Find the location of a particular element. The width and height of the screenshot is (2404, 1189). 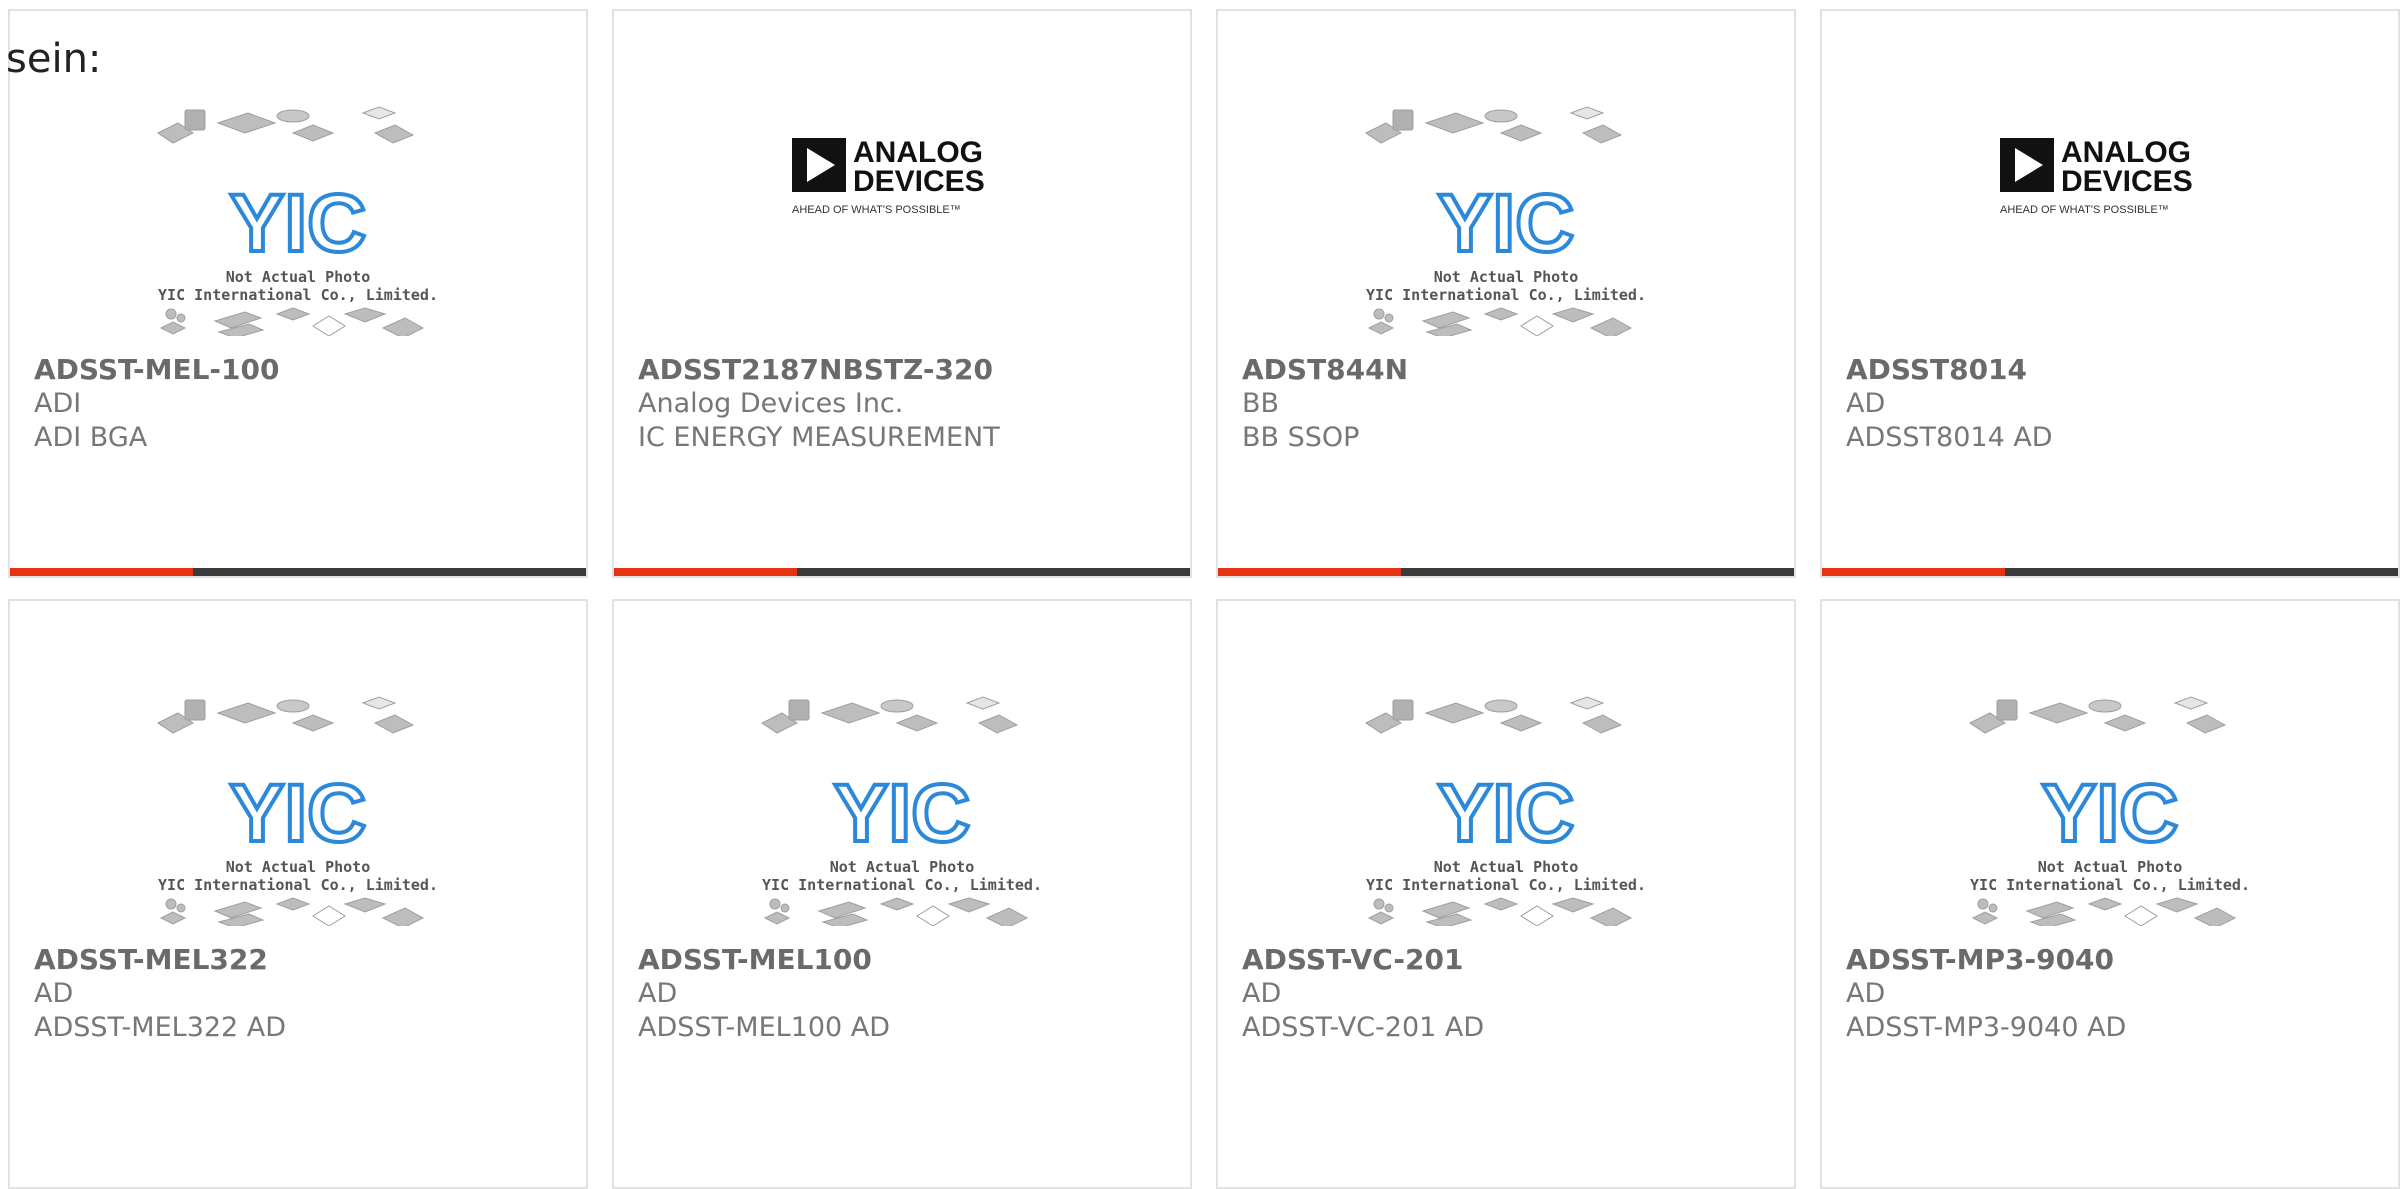

part-number: ADST844N is located at coordinates (1513, 370).